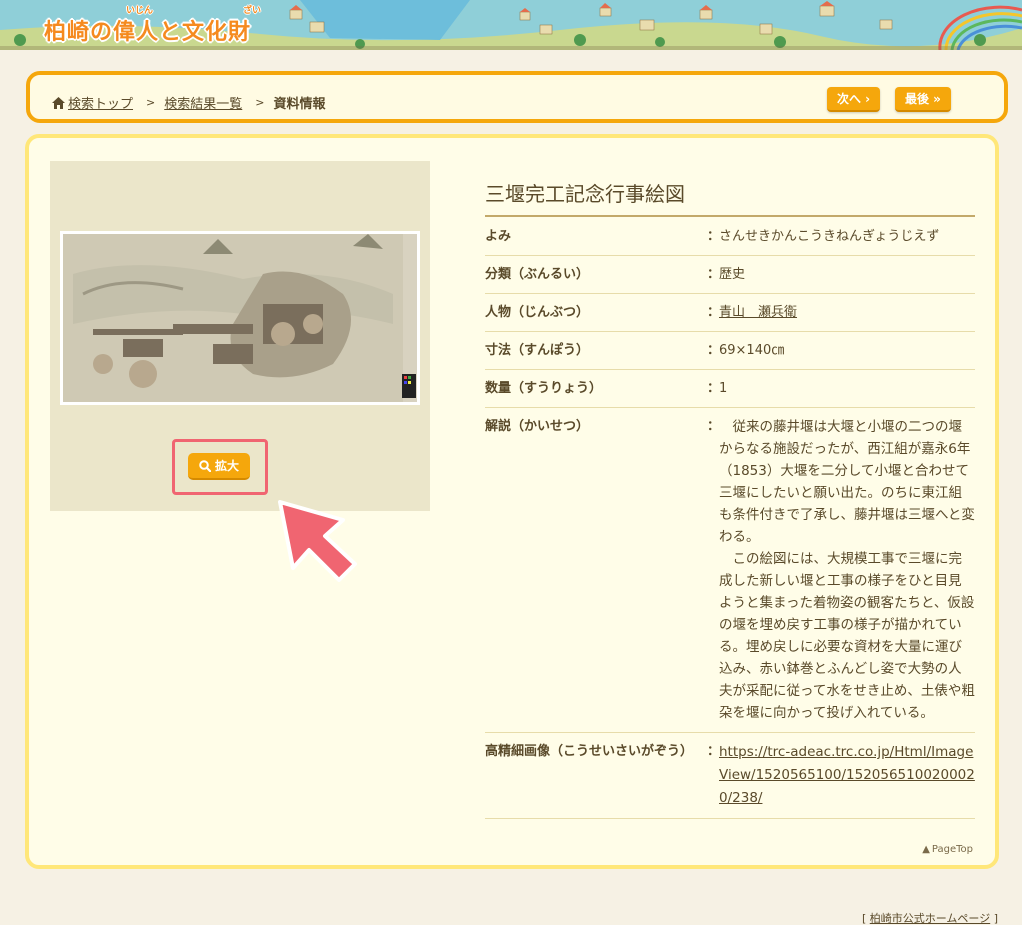 The width and height of the screenshot is (1022, 925). I want to click on header-banner: 柏崎の偉人と文化財 いじん ざい, so click(511, 25).